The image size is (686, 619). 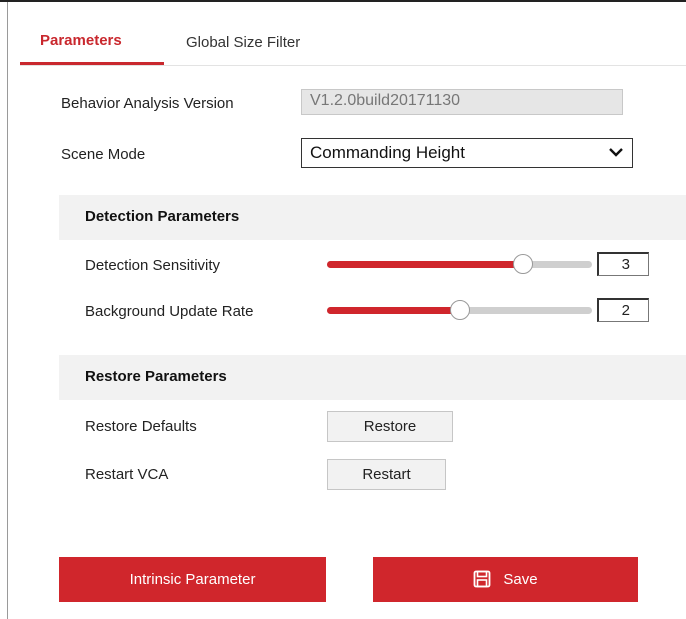 I want to click on background-update-rate-slider, so click(x=459, y=311).